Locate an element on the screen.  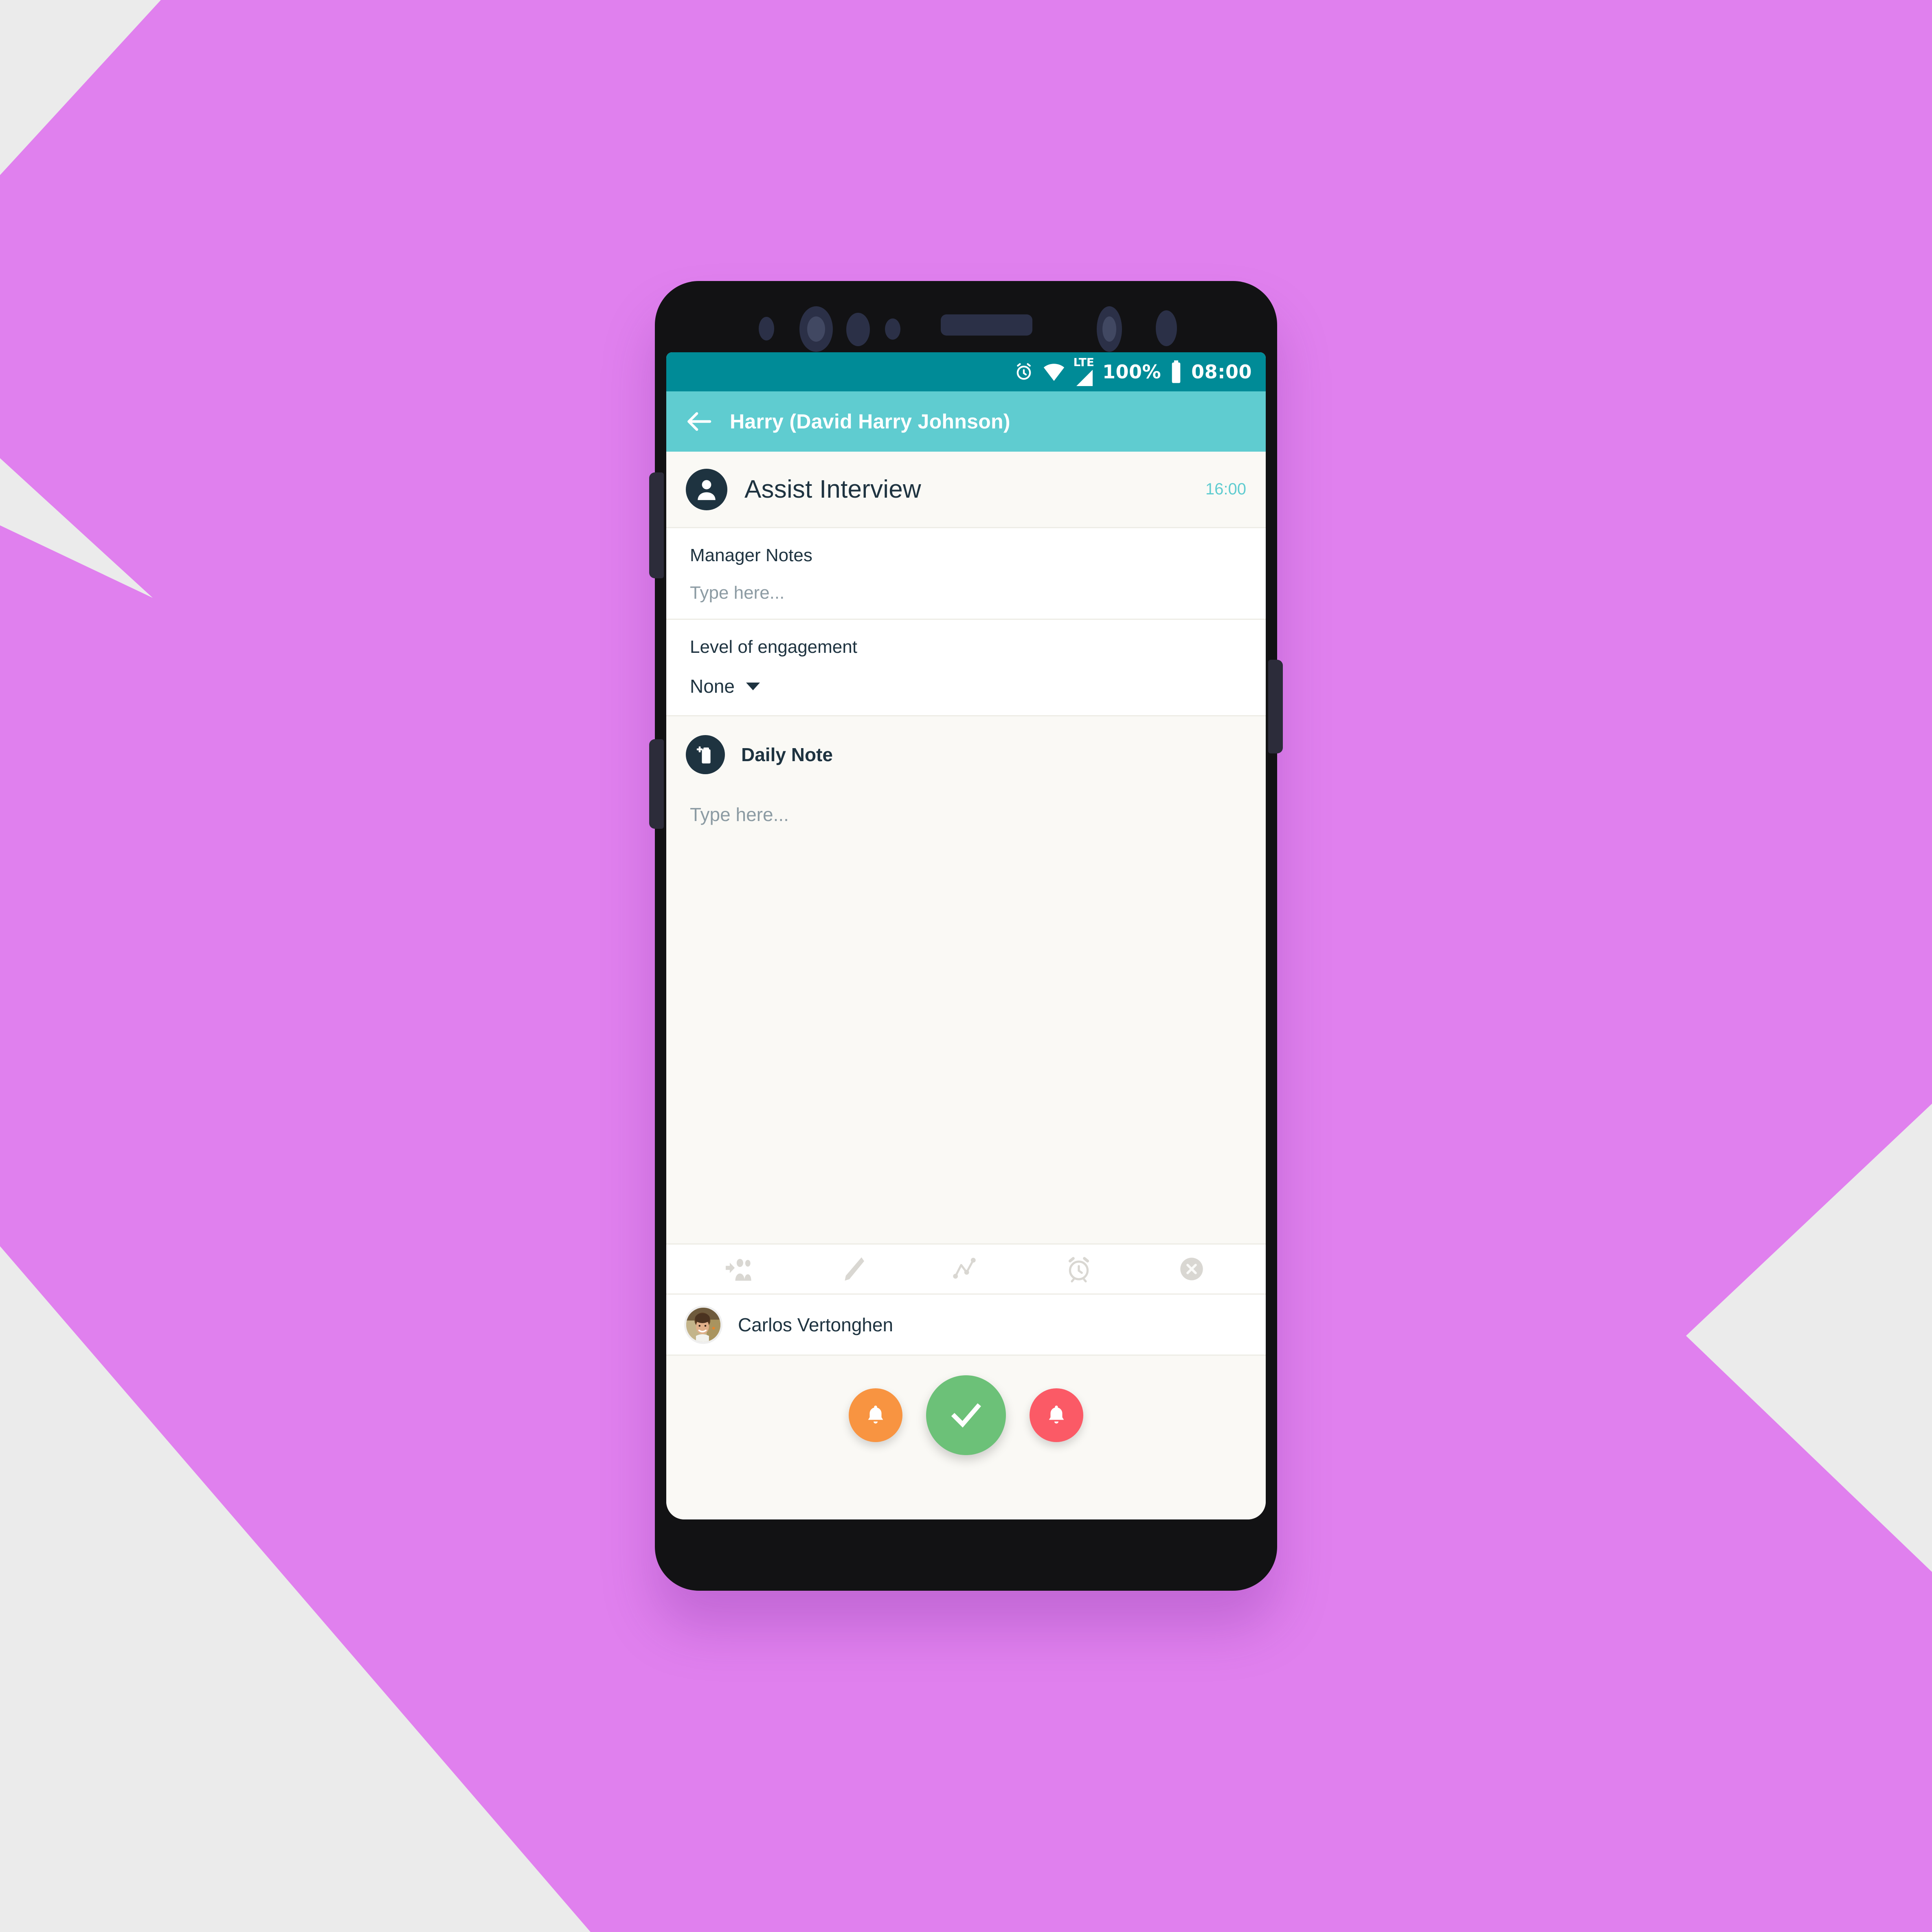
daily-note-header: Daily Note is located at coordinates (966, 755).